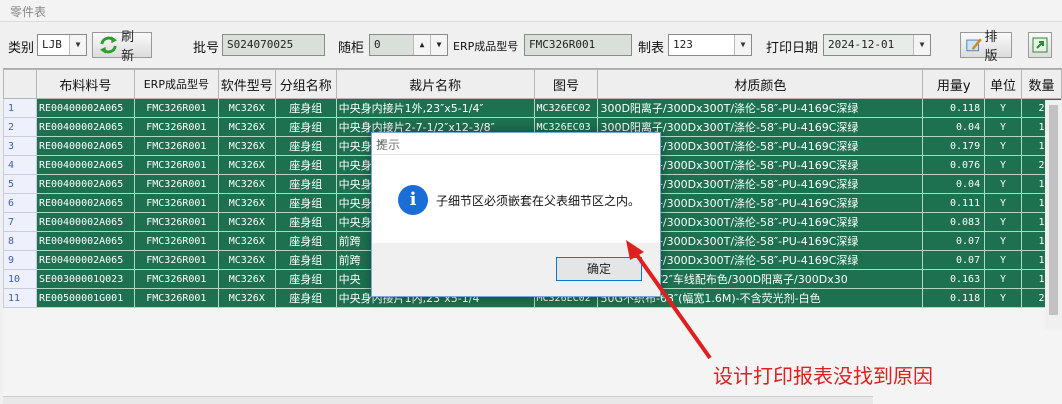 Image resolution: width=1062 pixels, height=404 pixels. I want to click on annotation-text: 设计打印报表没找到原因, so click(823, 376).